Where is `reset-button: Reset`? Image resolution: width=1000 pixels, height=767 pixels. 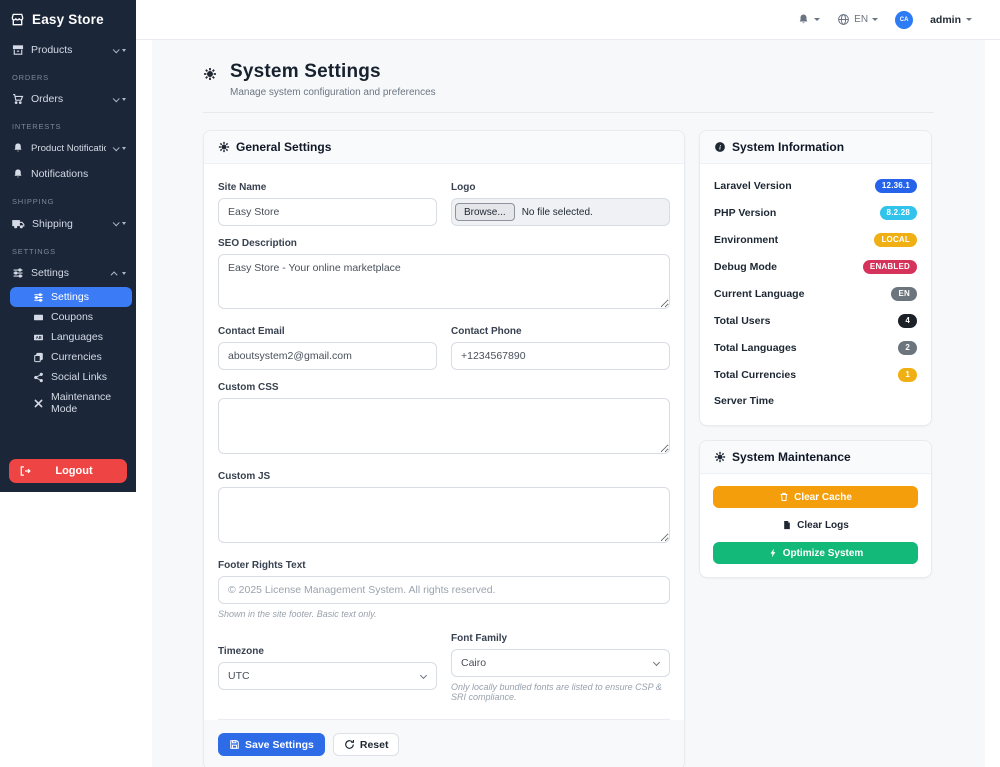 reset-button: Reset is located at coordinates (366, 744).